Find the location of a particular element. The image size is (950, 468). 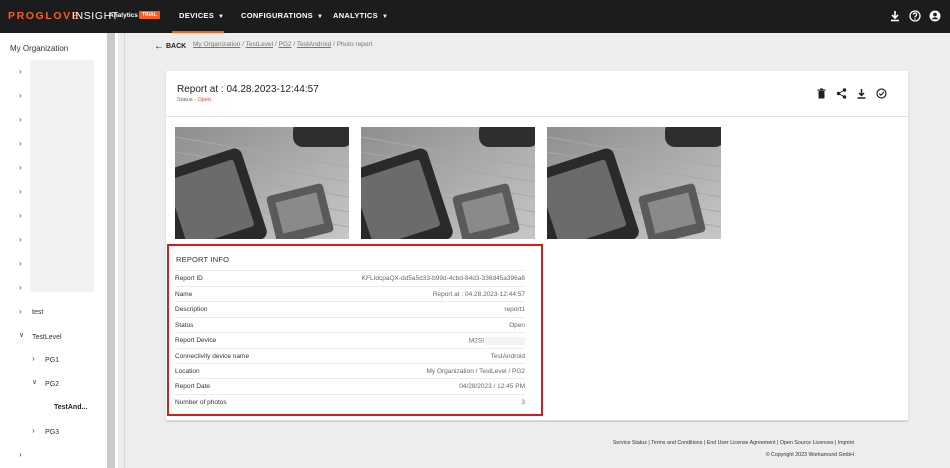

resolve-icon is located at coordinates (881, 93).